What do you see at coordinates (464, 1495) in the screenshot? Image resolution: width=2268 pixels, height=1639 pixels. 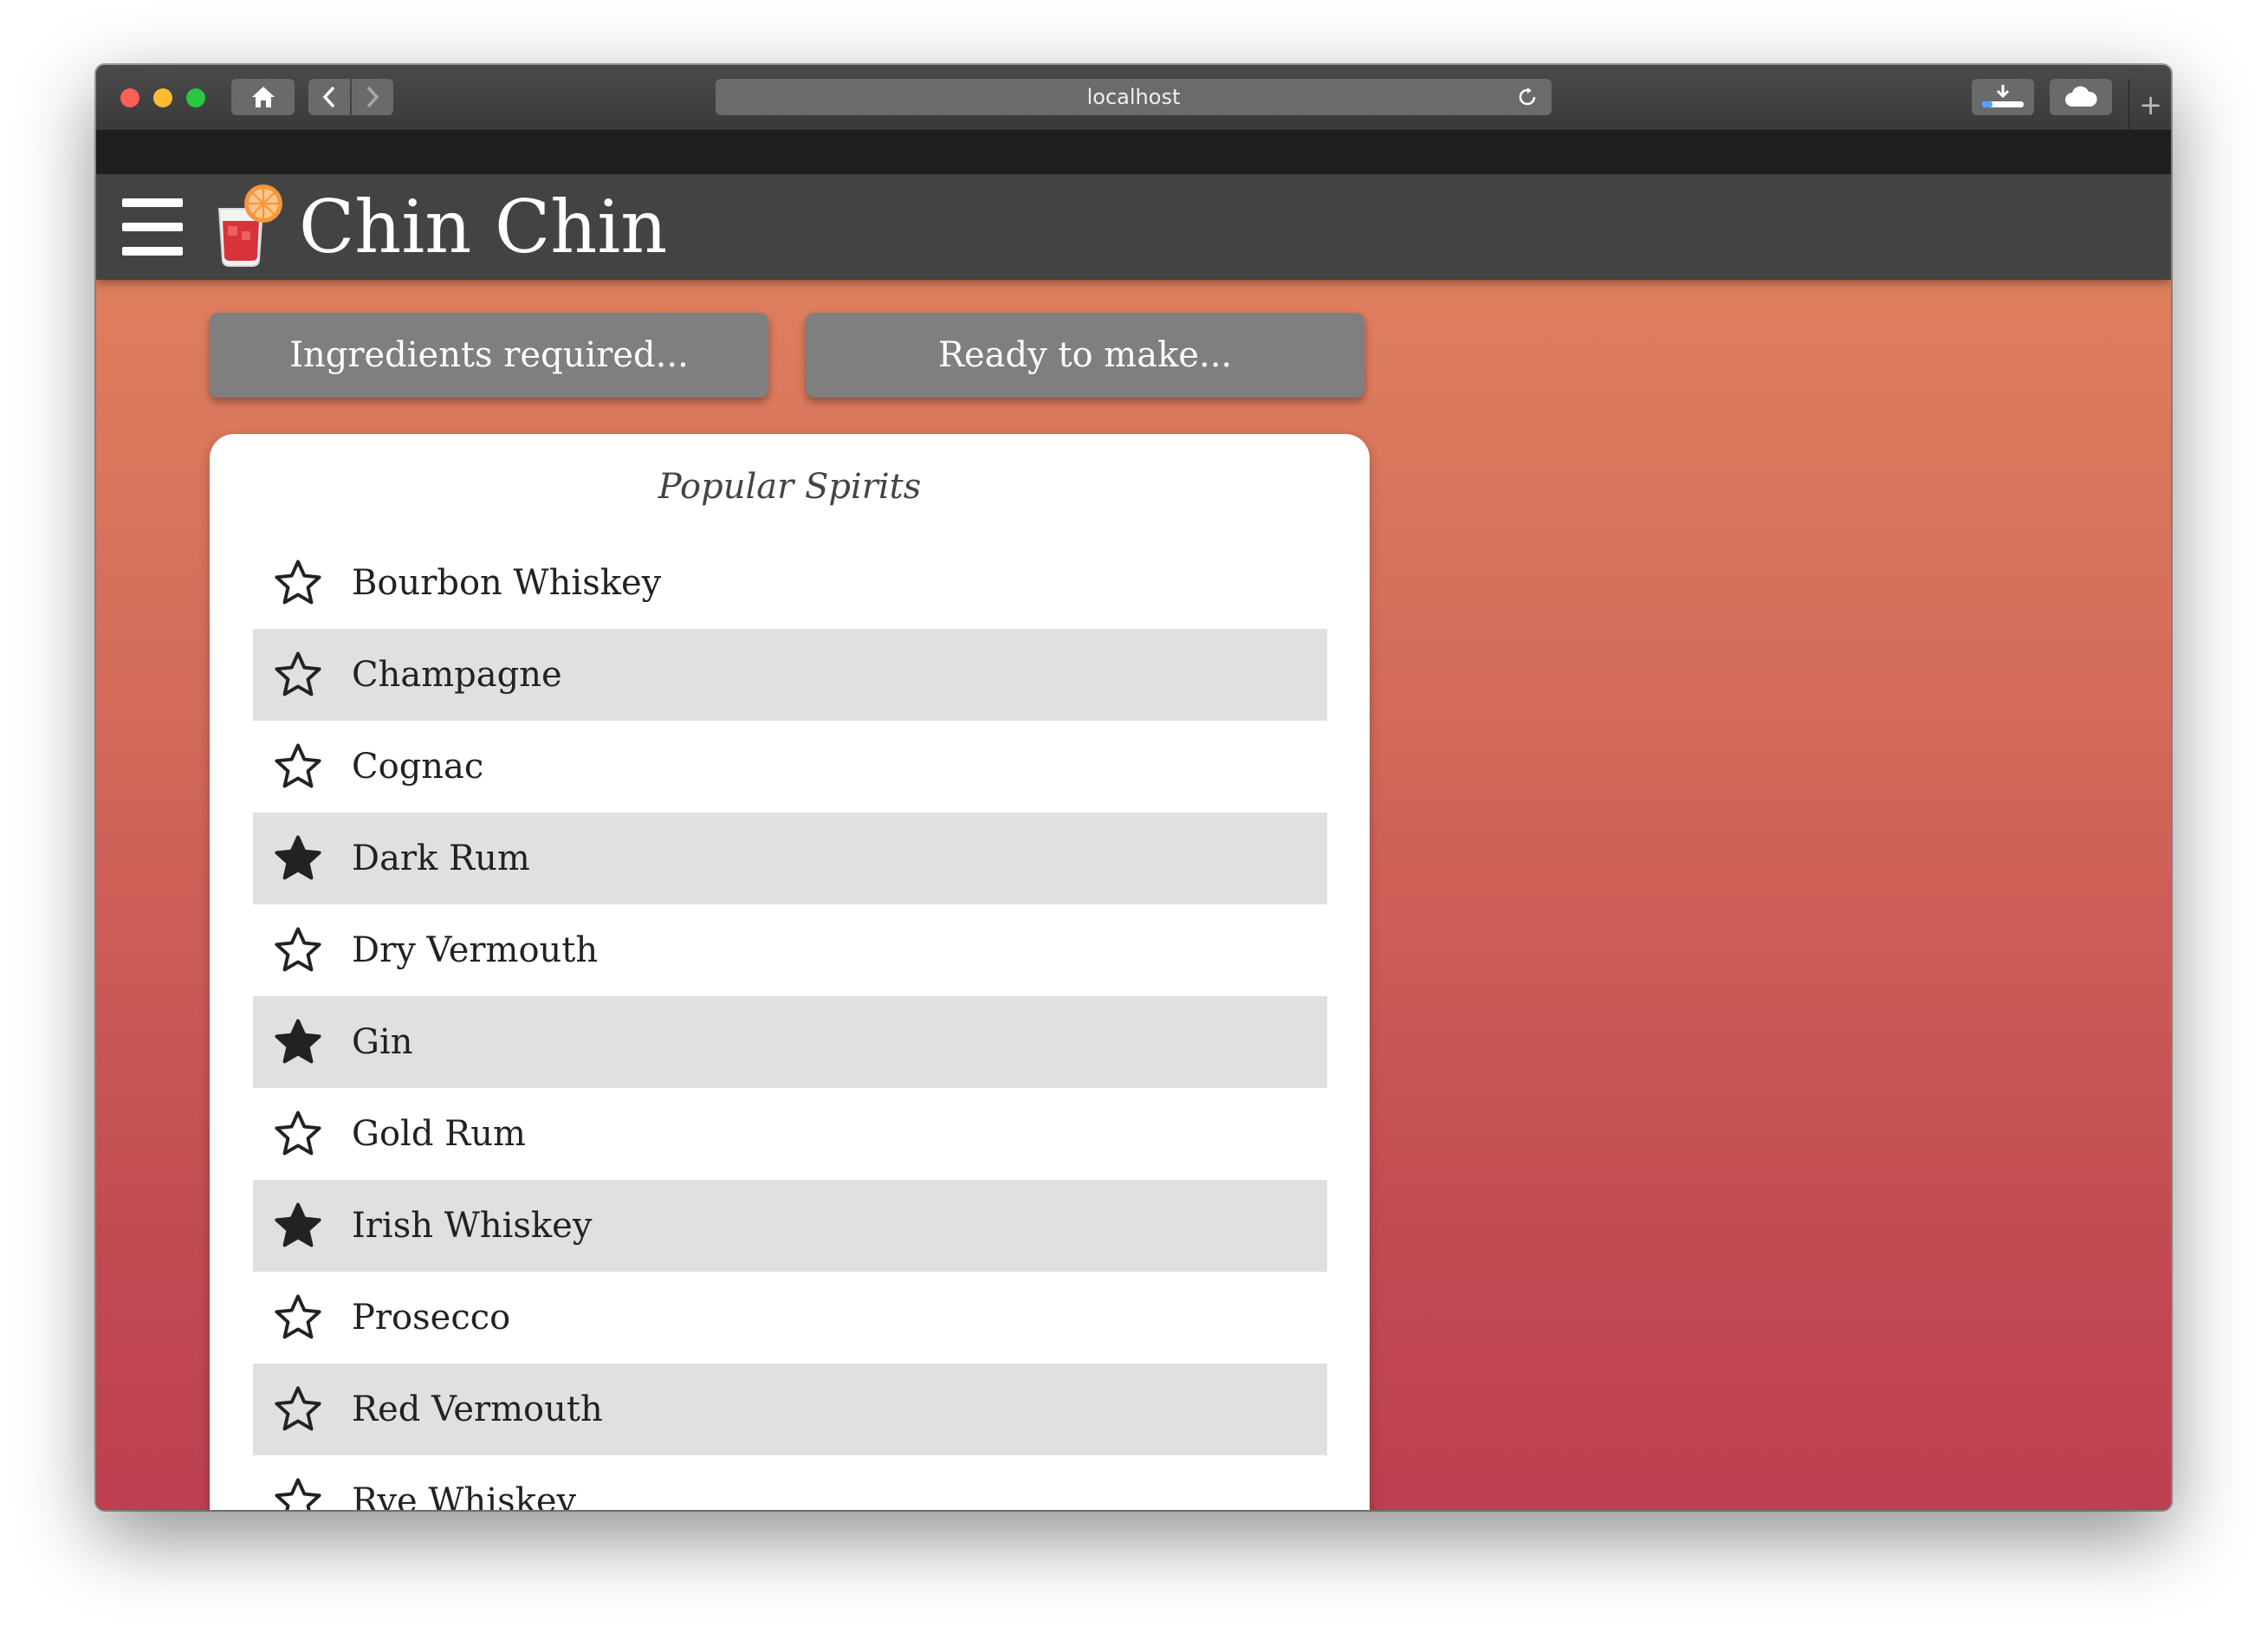 I see `list-item-label: Rye Whiskey` at bounding box center [464, 1495].